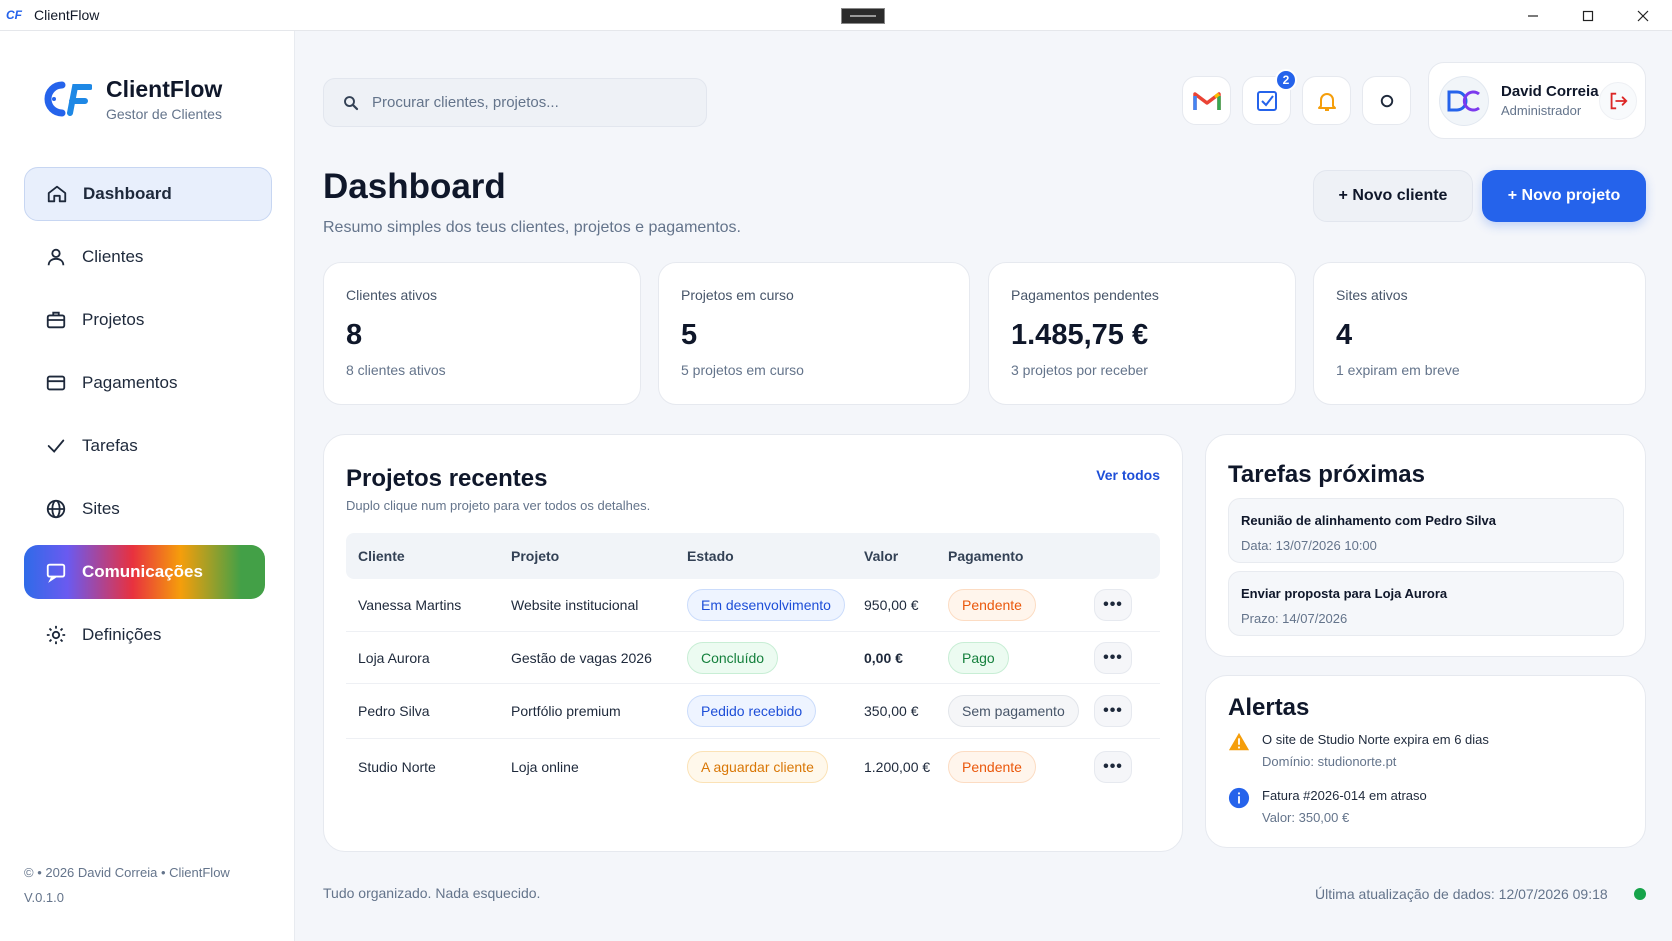 The width and height of the screenshot is (1672, 941). What do you see at coordinates (164, 114) in the screenshot?
I see `brand-subtitle: Gestor de Clientes` at bounding box center [164, 114].